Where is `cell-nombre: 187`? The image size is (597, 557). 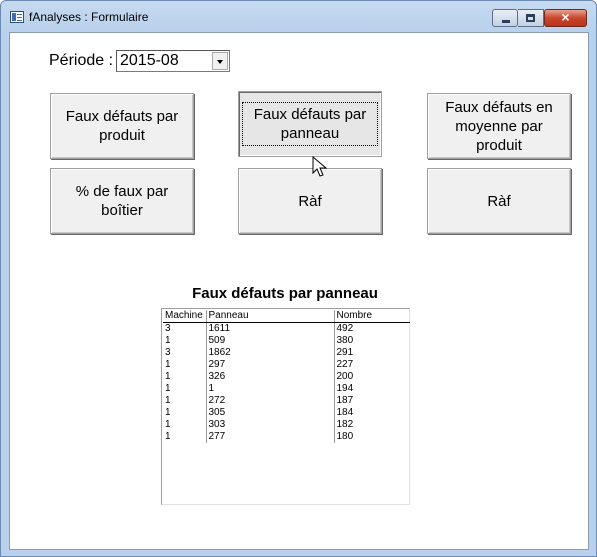 cell-nombre: 187 is located at coordinates (345, 400).